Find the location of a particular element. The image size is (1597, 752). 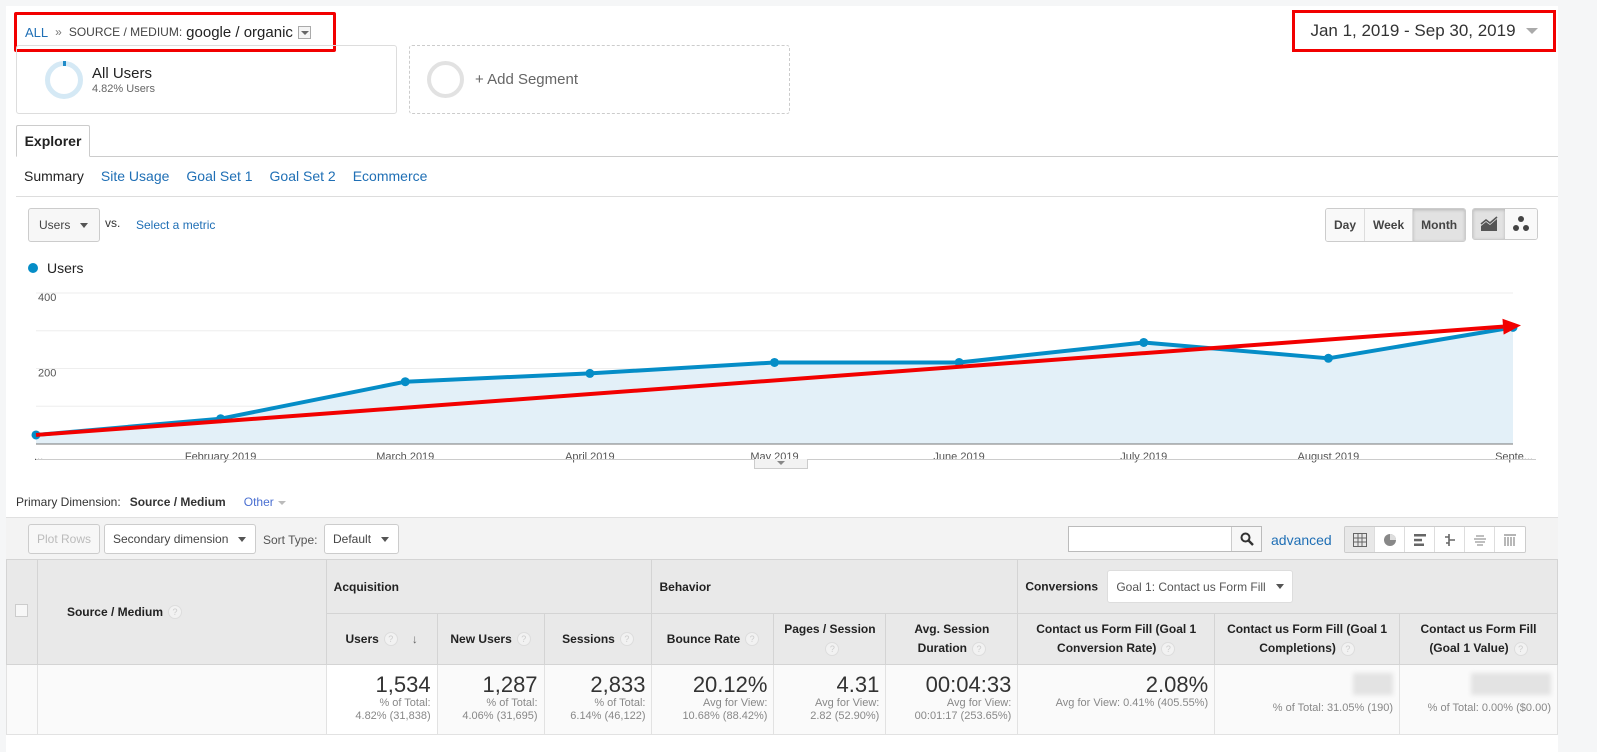

total-caption: % of Total: 0.00% ($0.00) is located at coordinates (1489, 708).